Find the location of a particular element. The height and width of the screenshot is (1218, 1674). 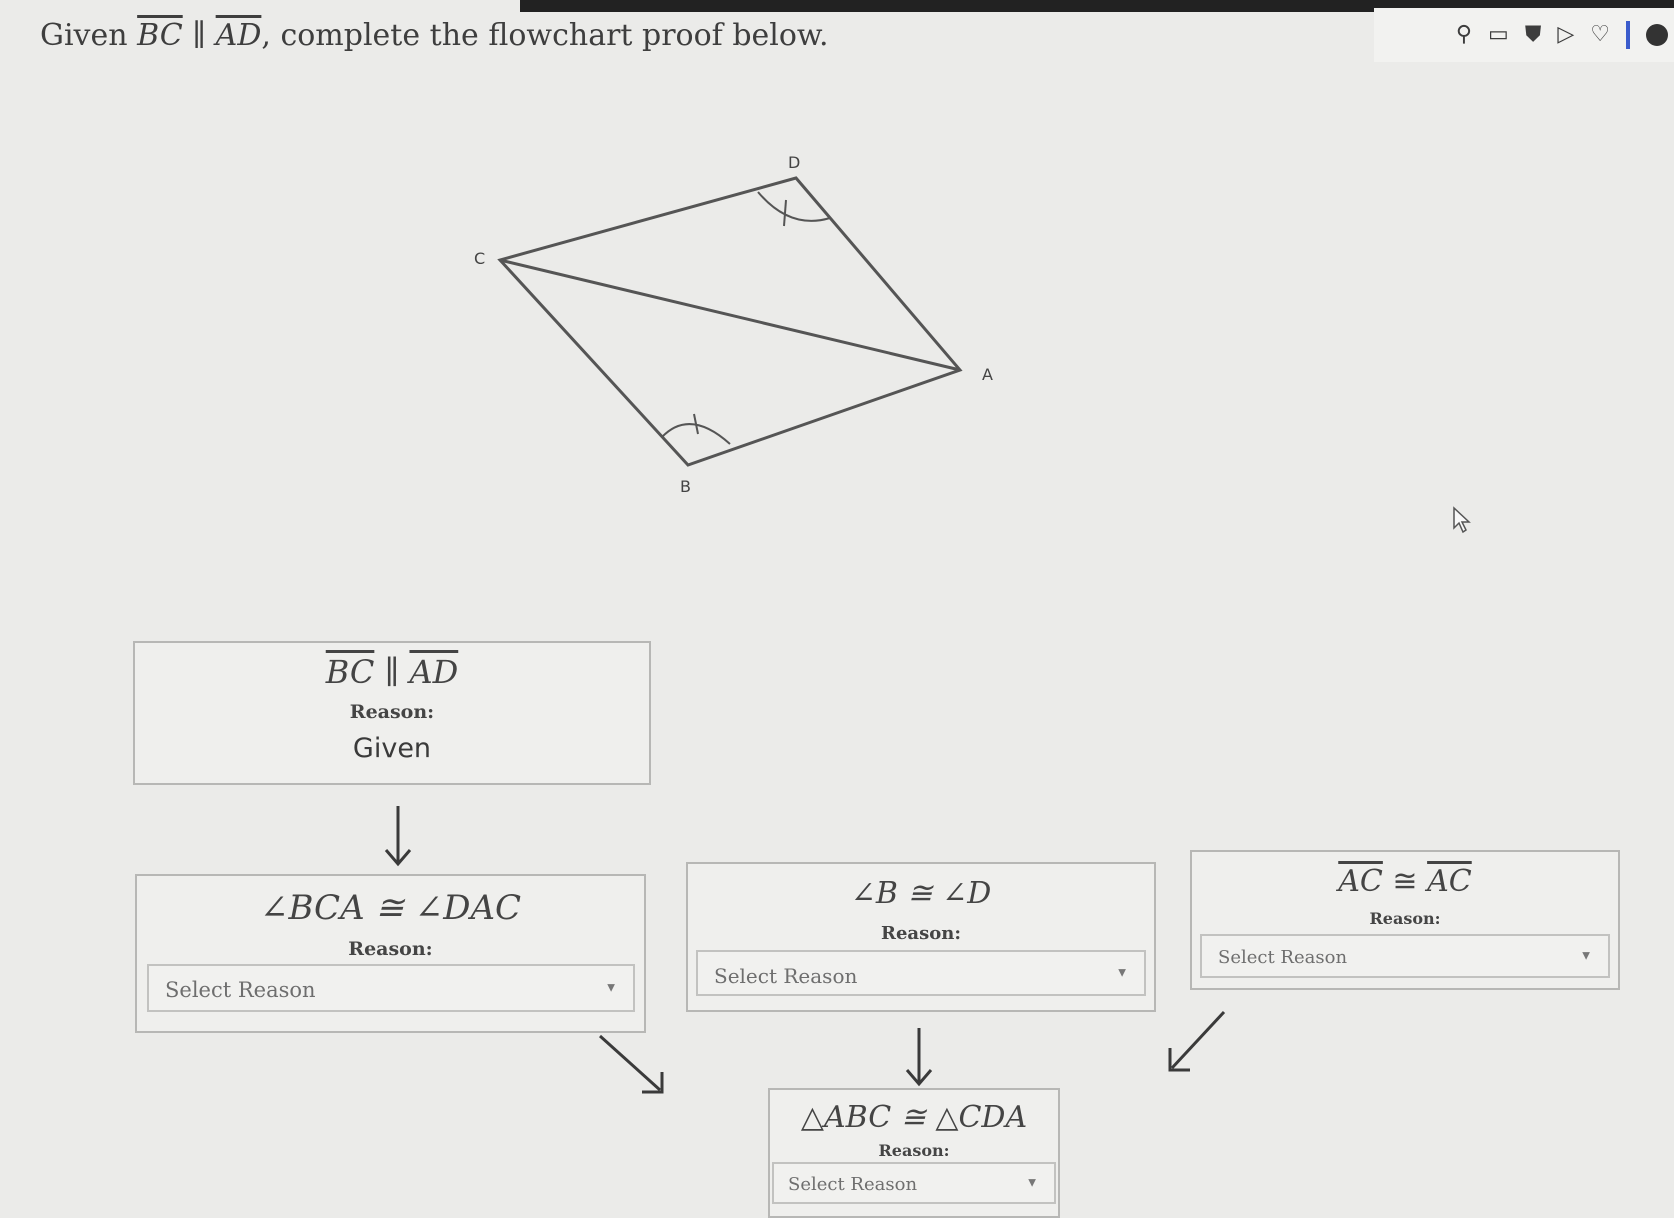

statement-bc-parallel-ad: BC ∥ AD is located at coordinates (392, 672).